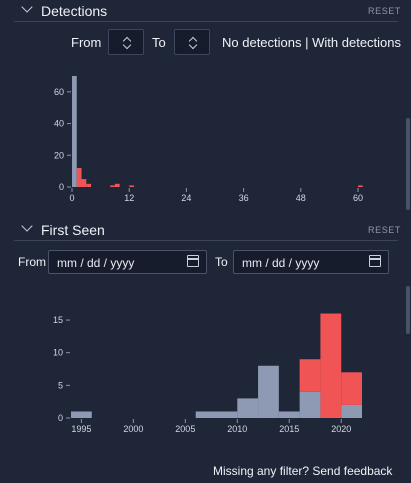  Describe the element at coordinates (58, 353) in the screenshot. I see `y-tick-label: 10` at that location.